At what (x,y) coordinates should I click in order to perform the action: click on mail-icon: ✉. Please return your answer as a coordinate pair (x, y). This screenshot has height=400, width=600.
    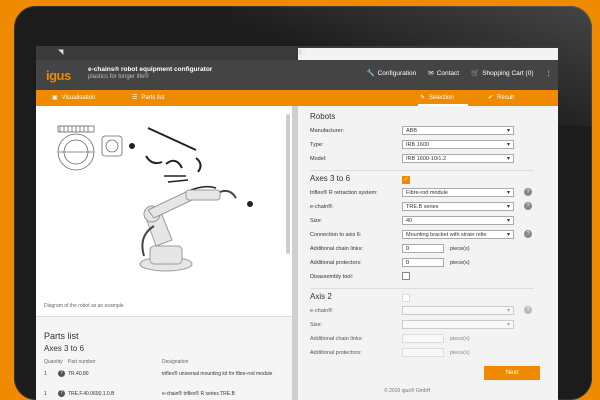
    Looking at the image, I should click on (431, 73).